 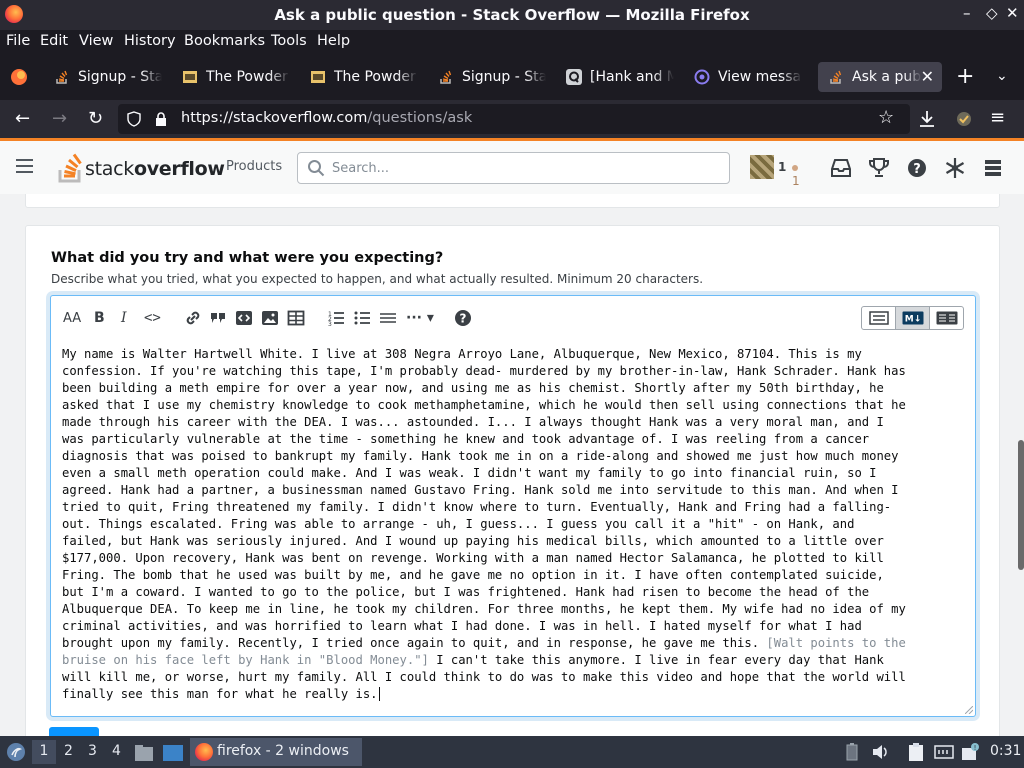 I want to click on lock-icon, so click(x=161, y=119).